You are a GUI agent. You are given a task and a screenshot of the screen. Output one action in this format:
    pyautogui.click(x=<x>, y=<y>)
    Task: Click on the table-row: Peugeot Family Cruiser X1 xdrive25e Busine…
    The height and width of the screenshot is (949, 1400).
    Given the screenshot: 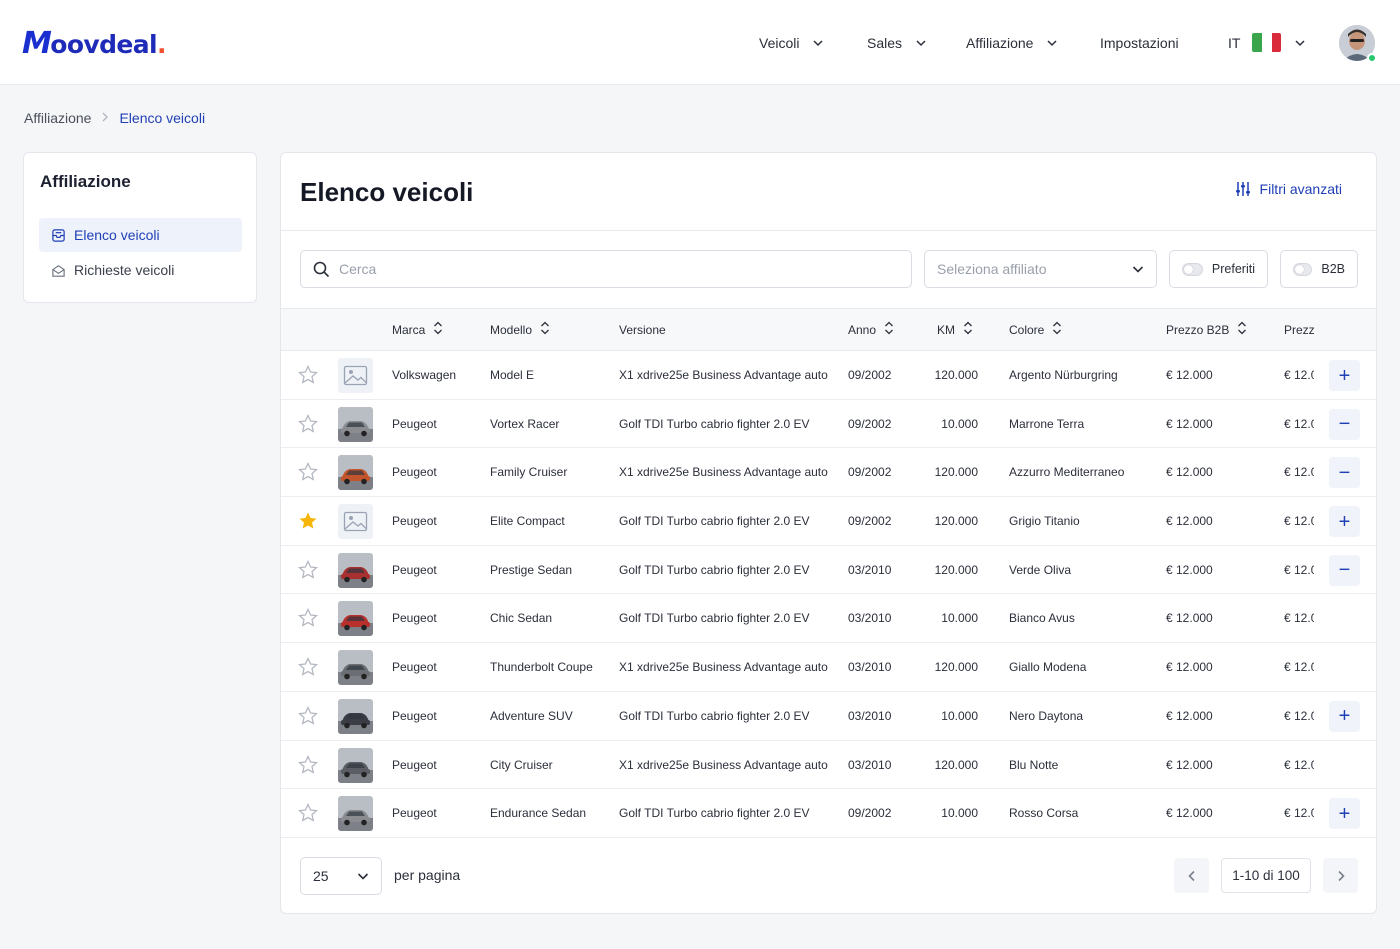 What is the action you would take?
    pyautogui.click(x=828, y=473)
    